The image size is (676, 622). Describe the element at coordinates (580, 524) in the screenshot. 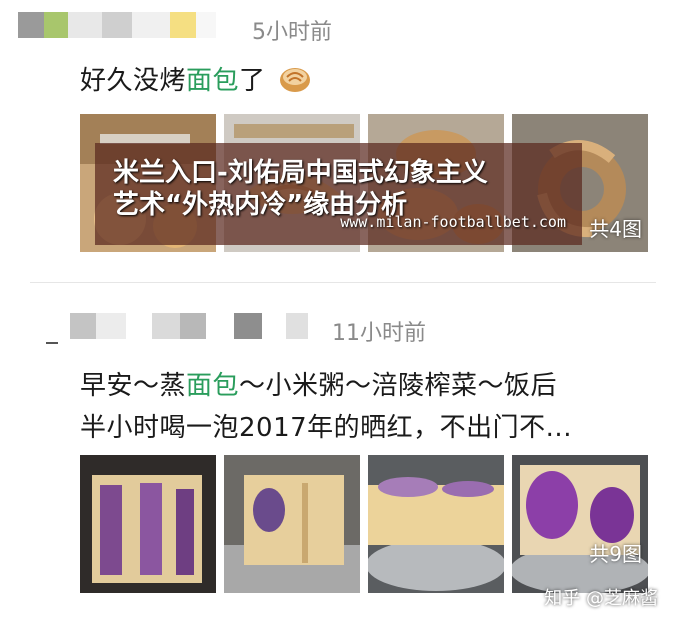

I see `photo-thumbnail: 共9图` at that location.